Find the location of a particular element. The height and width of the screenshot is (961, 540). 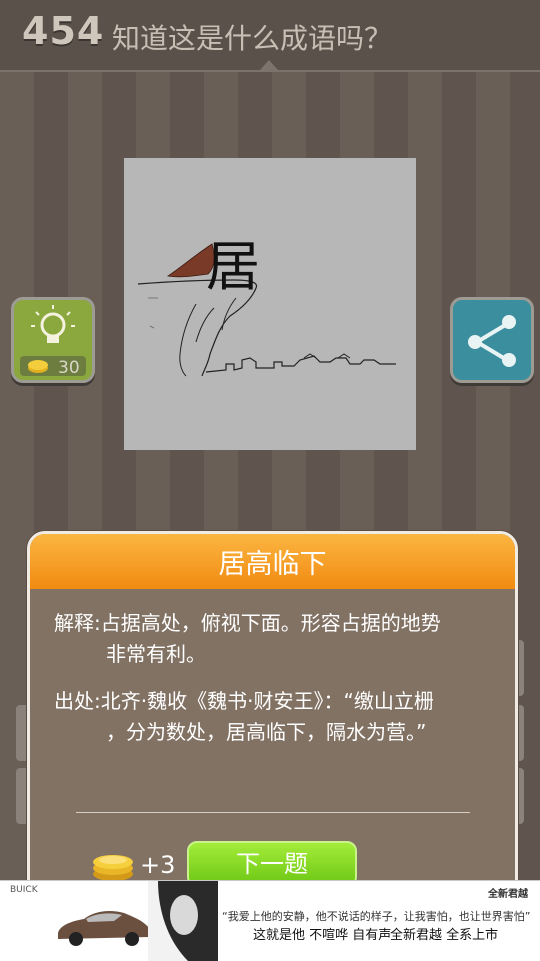

definition-label: 解释: is located at coordinates (77, 623).